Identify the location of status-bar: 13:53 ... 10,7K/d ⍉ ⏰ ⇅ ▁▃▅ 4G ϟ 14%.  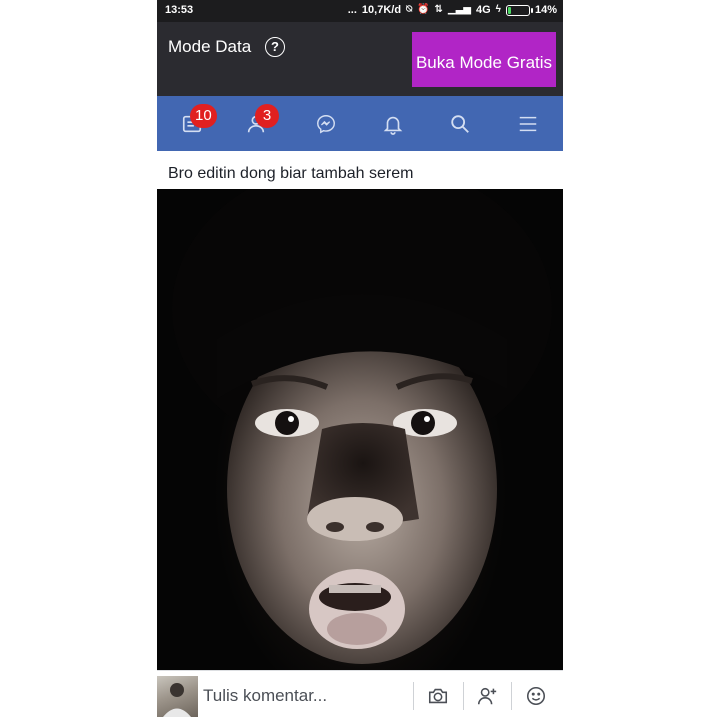
(360, 11).